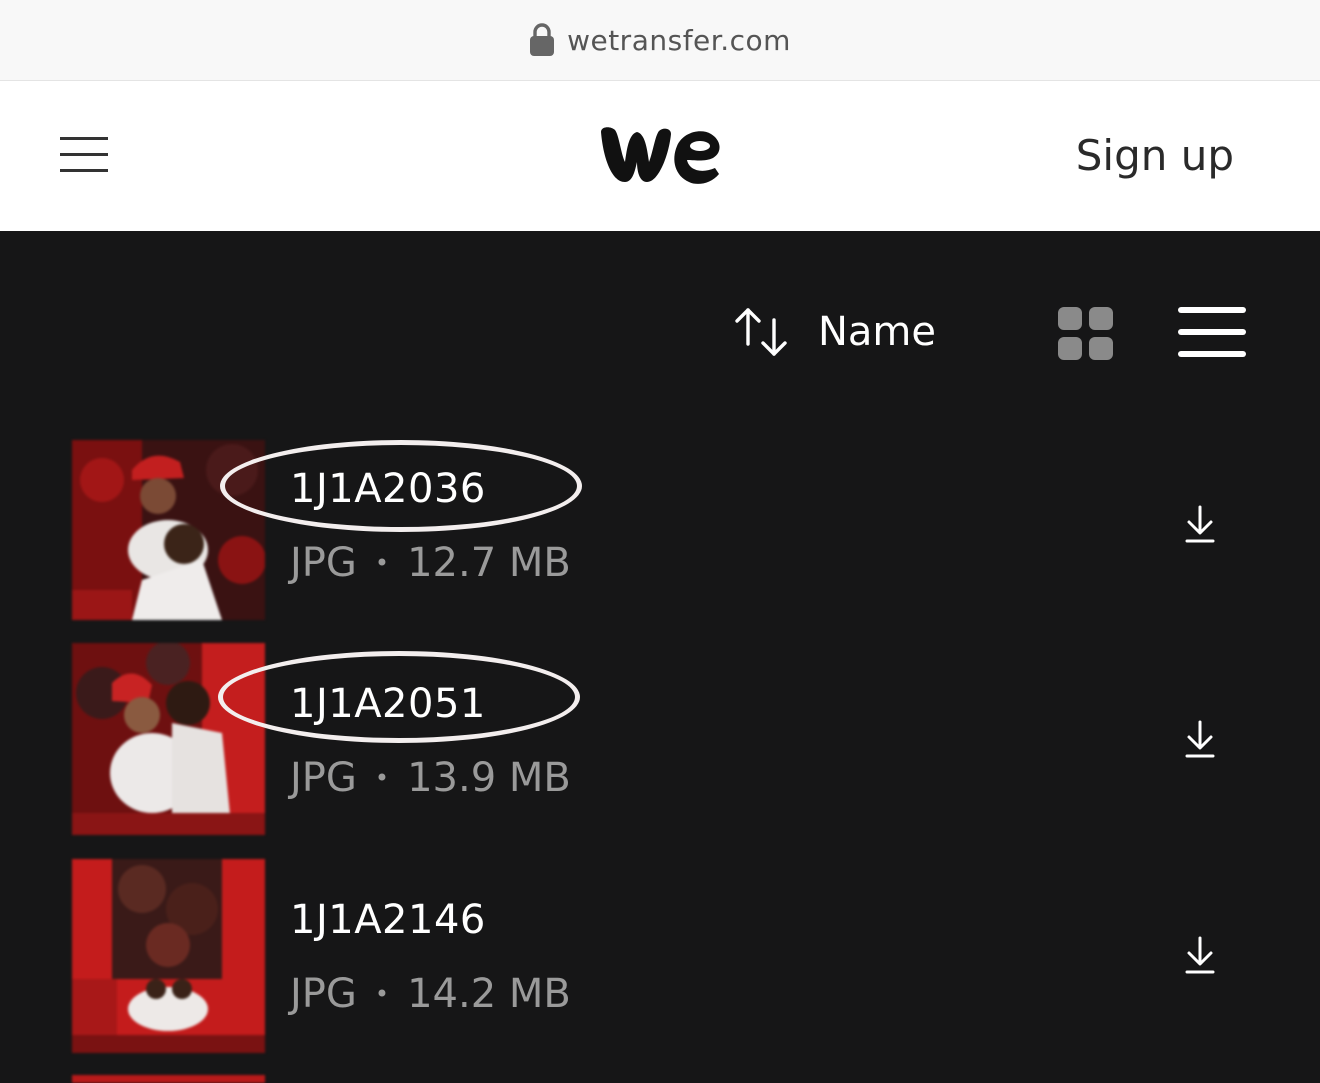 This screenshot has height=1083, width=1320. What do you see at coordinates (489, 563) in the screenshot?
I see `file-size: 12.7 MB` at bounding box center [489, 563].